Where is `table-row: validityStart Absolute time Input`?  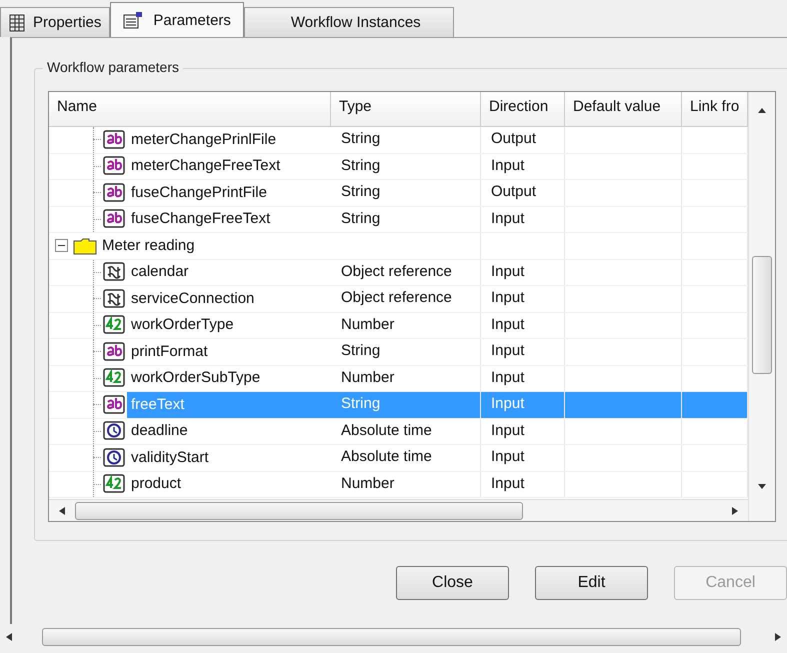
table-row: validityStart Absolute time Input is located at coordinates (398, 458).